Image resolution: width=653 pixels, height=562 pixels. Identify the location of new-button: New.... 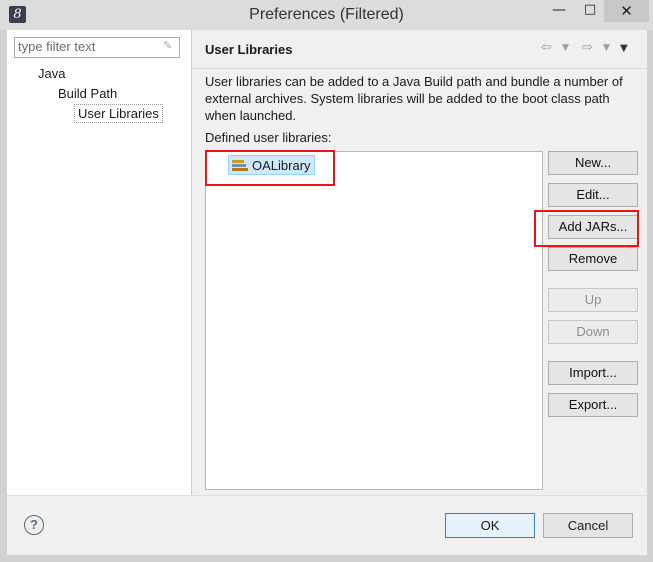
(593, 163).